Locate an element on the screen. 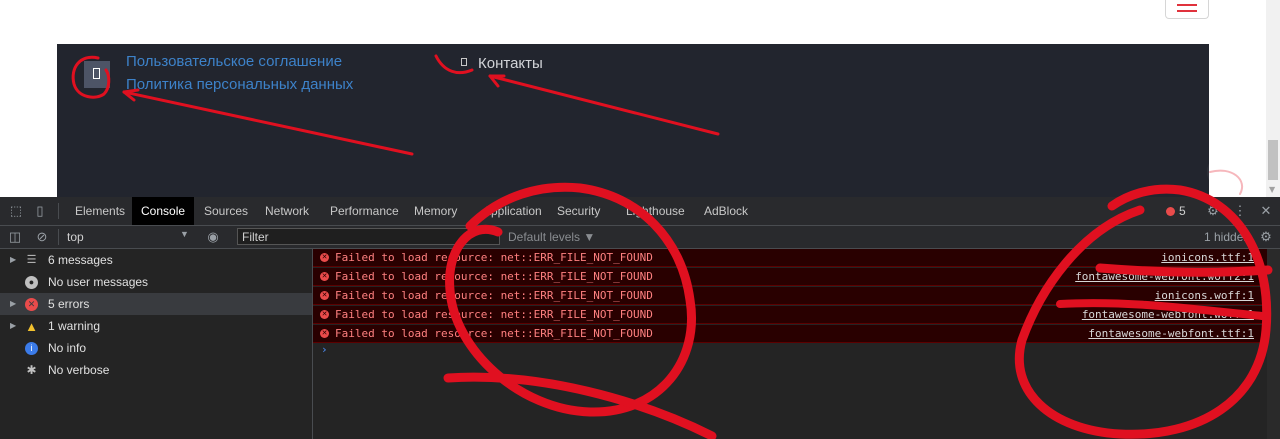  tab-console: Console is located at coordinates (163, 211).